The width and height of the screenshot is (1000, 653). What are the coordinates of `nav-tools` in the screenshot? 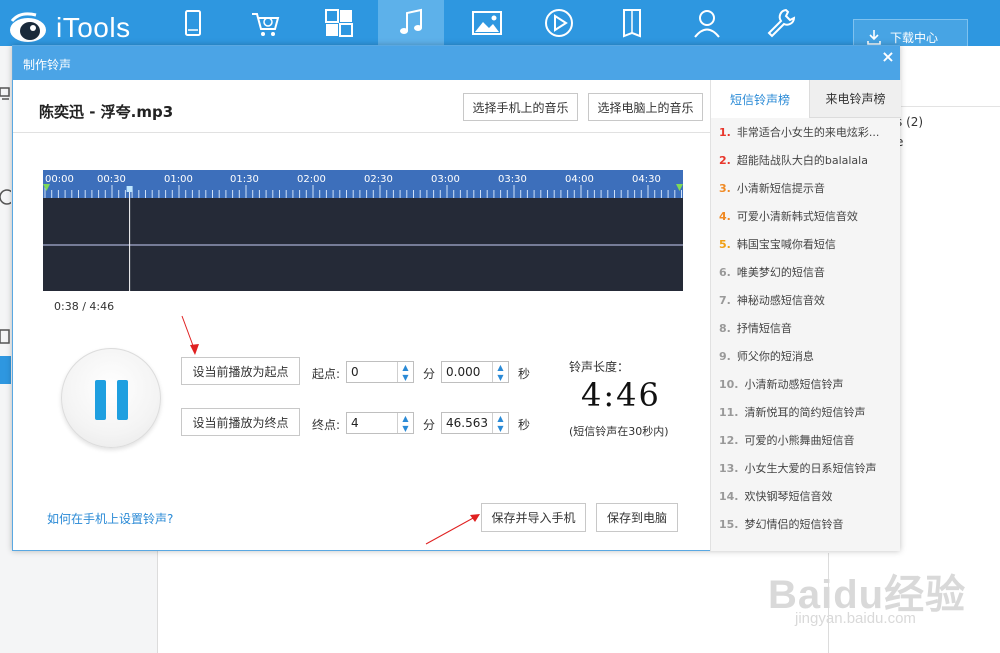 It's located at (781, 23).